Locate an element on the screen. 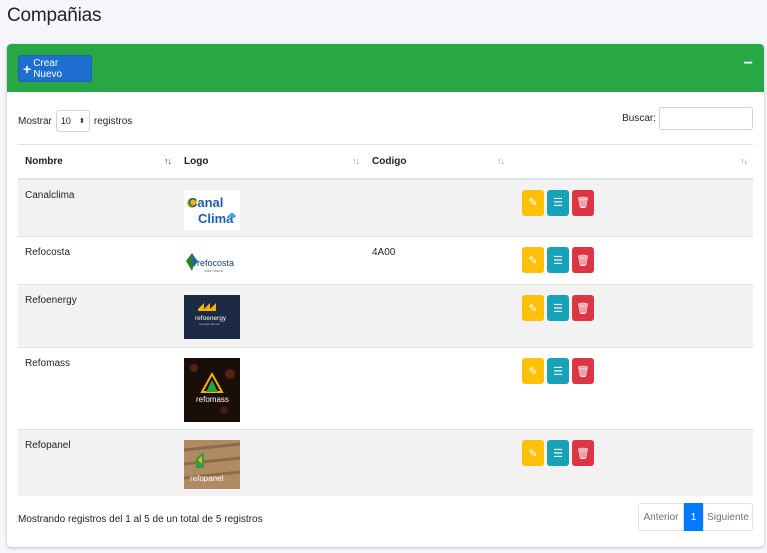  next-page-button: Siguiente is located at coordinates (728, 517).